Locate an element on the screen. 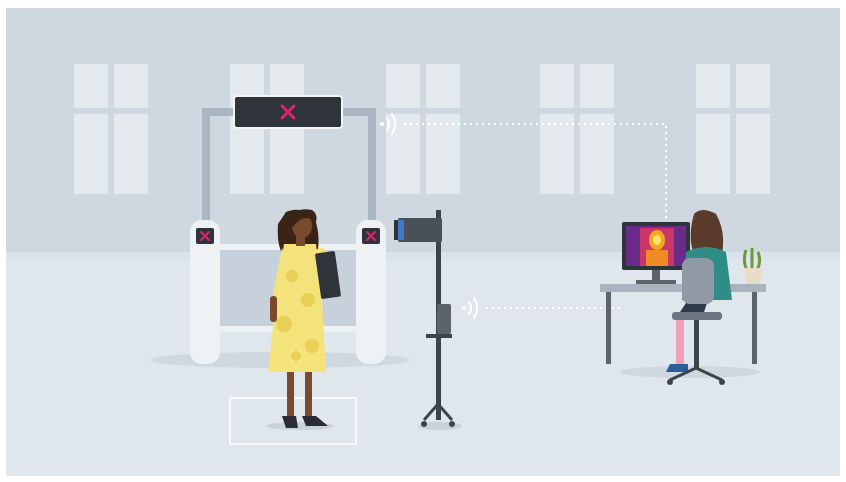 The width and height of the screenshot is (846, 482). camera-controller is located at coordinates (444, 319).